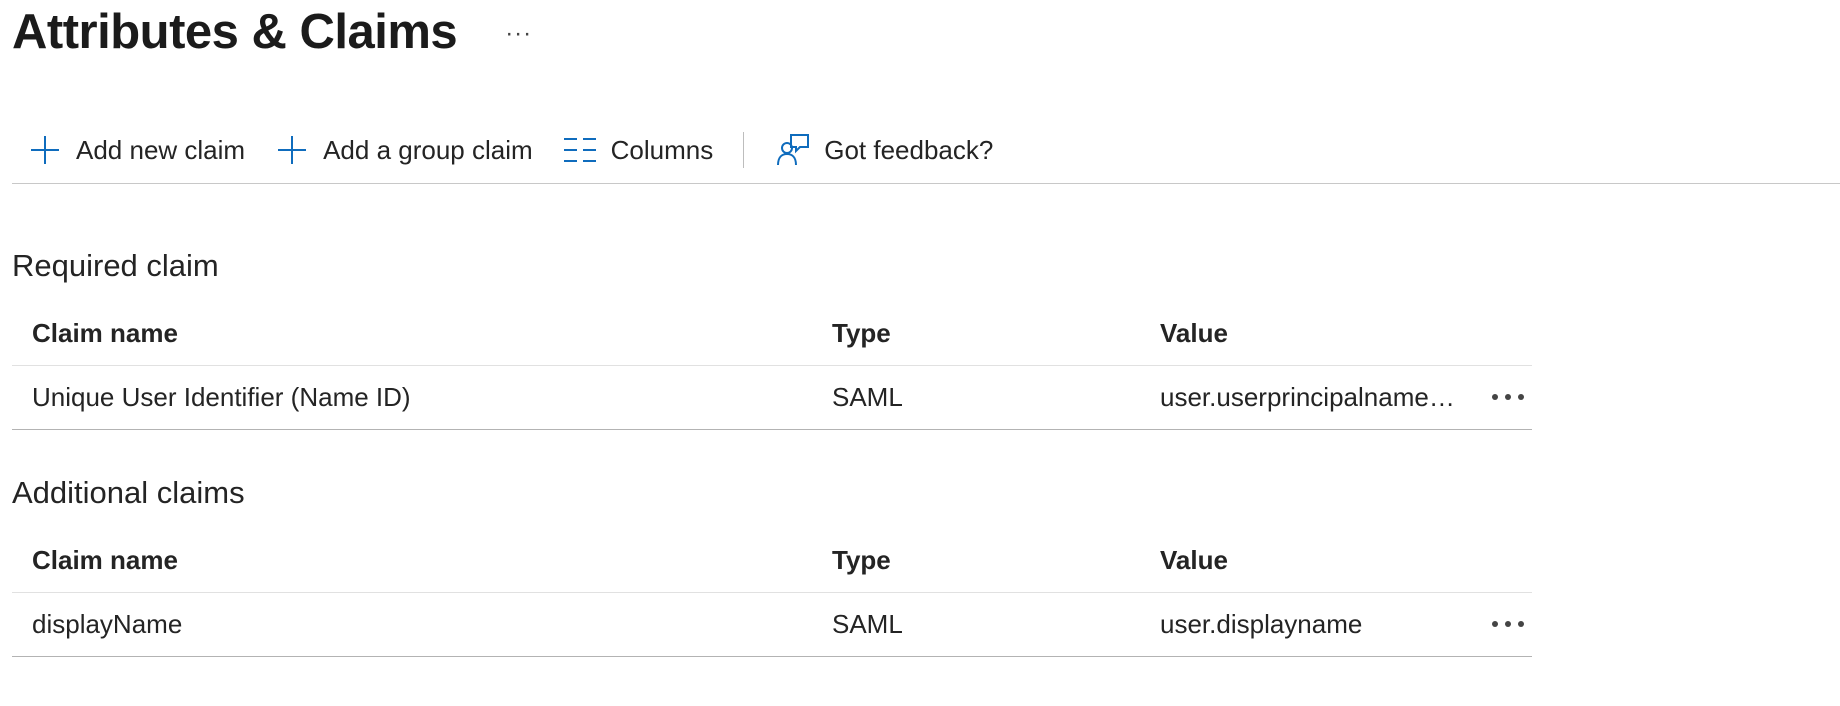  I want to click on title-row: Attributes & Claims ···, so click(272, 32).